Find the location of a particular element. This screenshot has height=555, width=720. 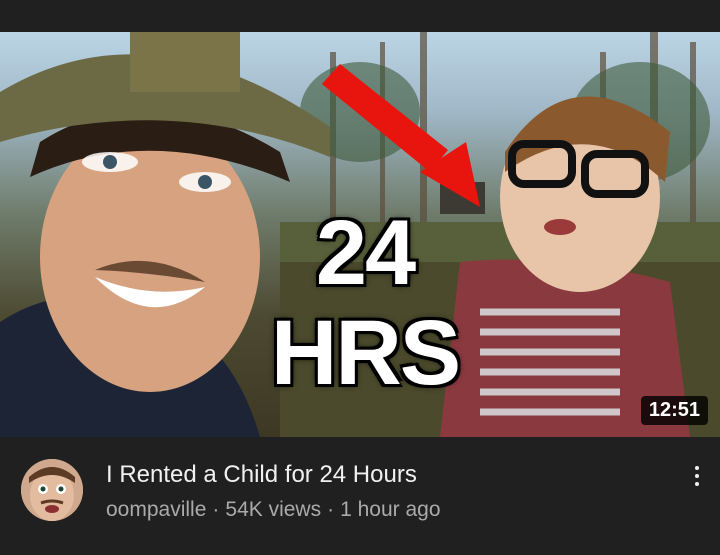

thumbnail-overlay-hrs: HRS is located at coordinates (365, 353).